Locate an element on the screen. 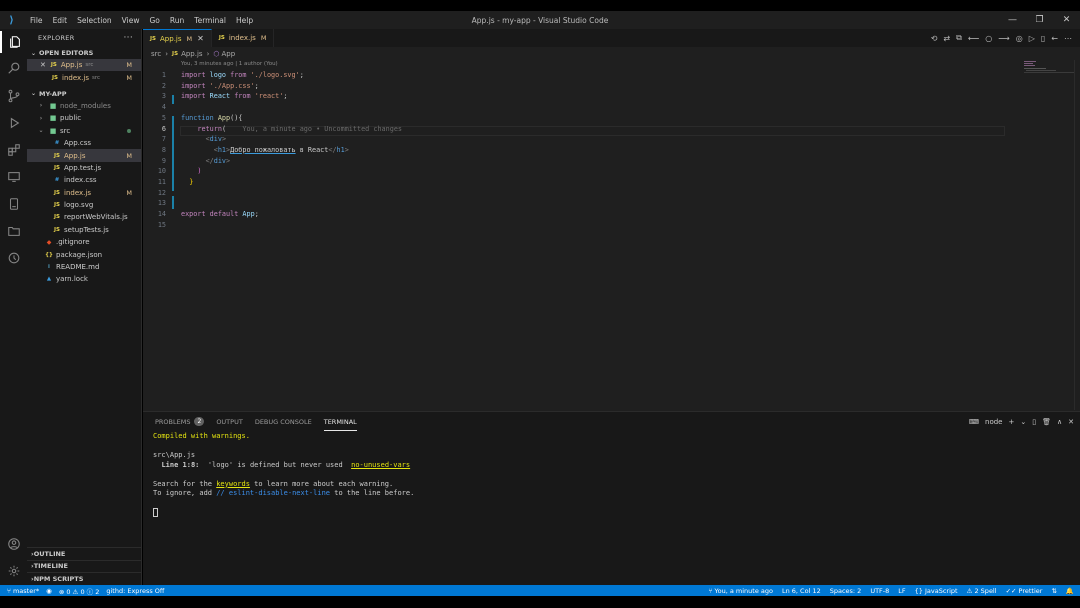  spell-status: ⚠ 2 Spell is located at coordinates (982, 591).